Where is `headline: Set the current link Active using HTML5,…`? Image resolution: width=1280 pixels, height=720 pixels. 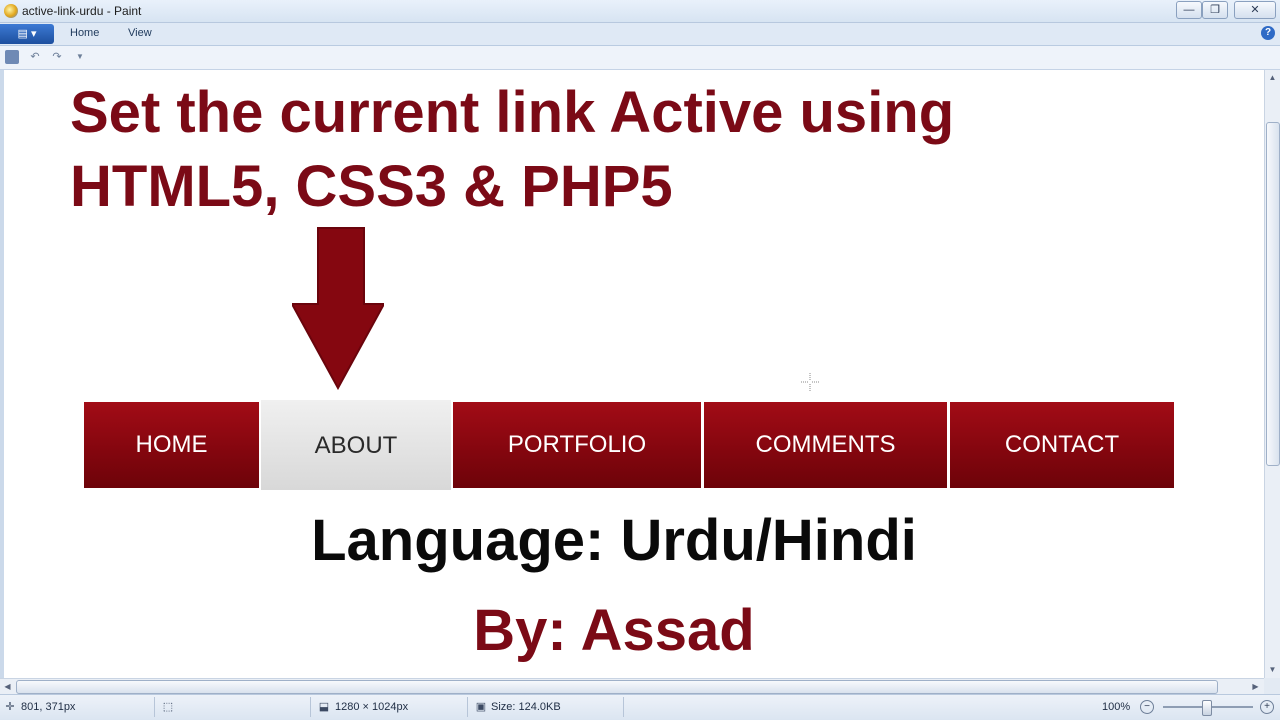 headline: Set the current link Active using HTML5,… is located at coordinates (512, 150).